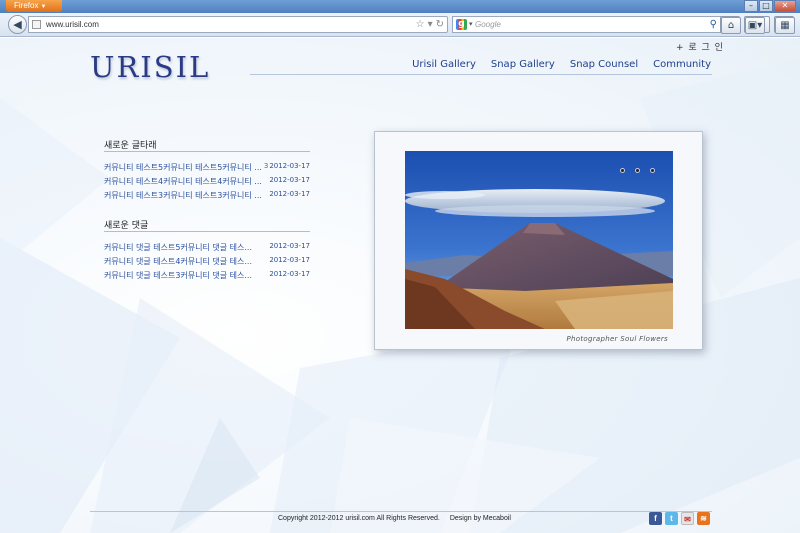 The width and height of the screenshot is (800, 533). Describe the element at coordinates (682, 64) in the screenshot. I see `nav-community: Community` at that location.